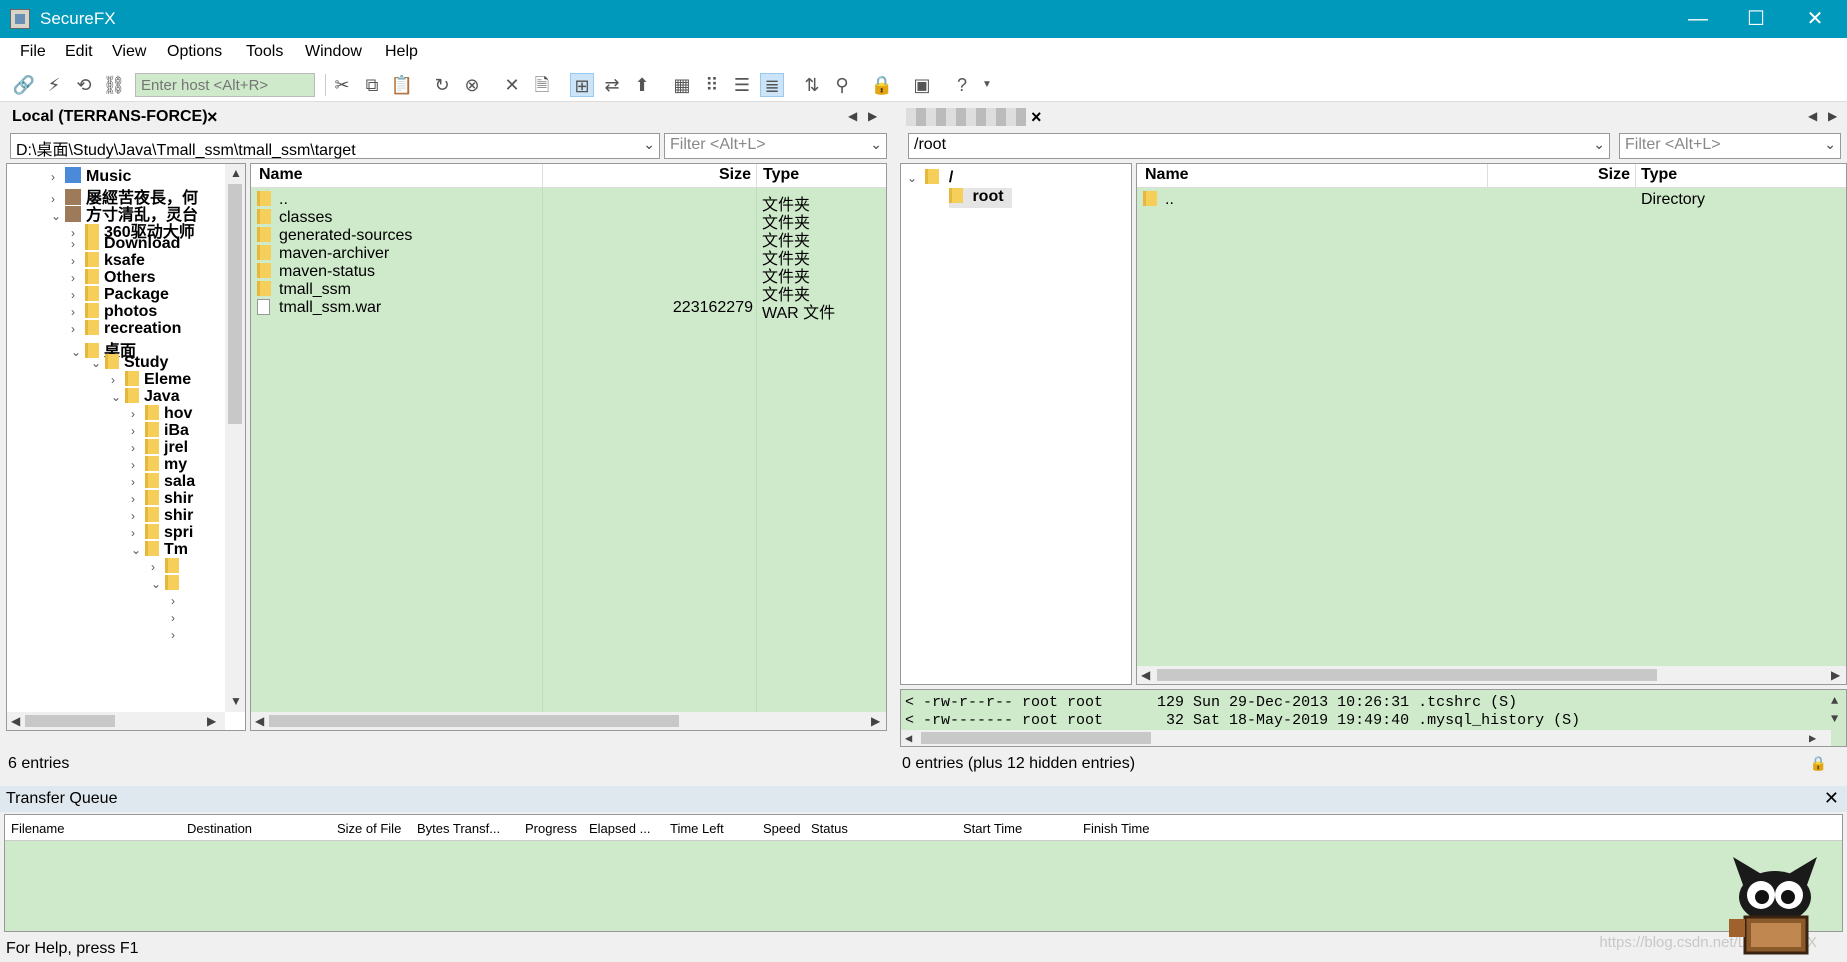 Image resolution: width=1847 pixels, height=962 pixels. Describe the element at coordinates (225, 85) in the screenshot. I see `host-input` at that location.